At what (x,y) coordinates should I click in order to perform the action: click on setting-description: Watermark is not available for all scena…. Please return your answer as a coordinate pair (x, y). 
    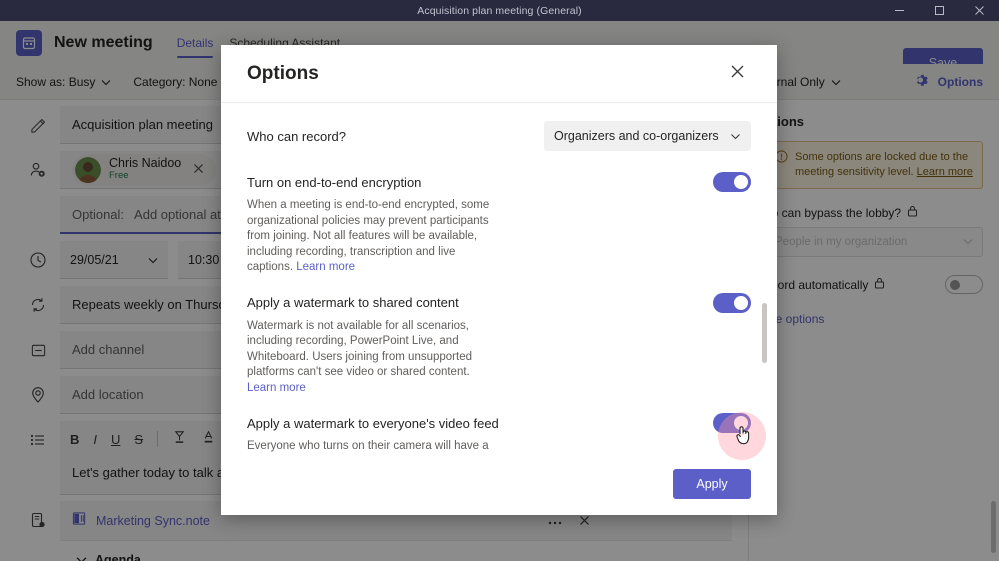
    Looking at the image, I should click on (373, 358).